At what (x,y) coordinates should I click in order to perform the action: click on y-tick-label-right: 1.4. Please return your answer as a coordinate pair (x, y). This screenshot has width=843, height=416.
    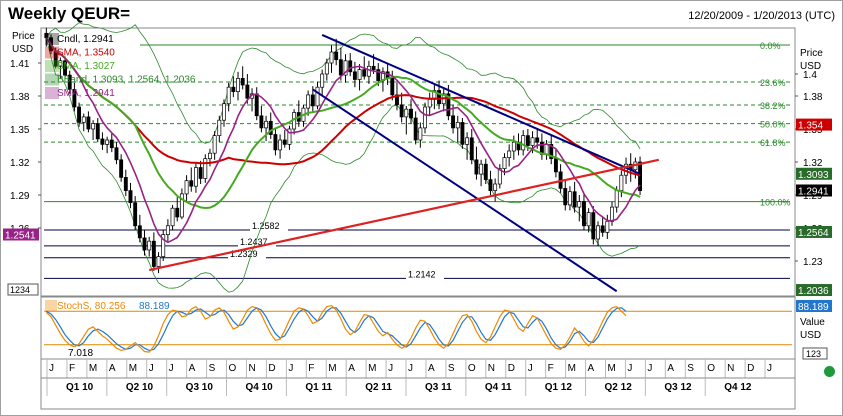
    Looking at the image, I should click on (810, 75).